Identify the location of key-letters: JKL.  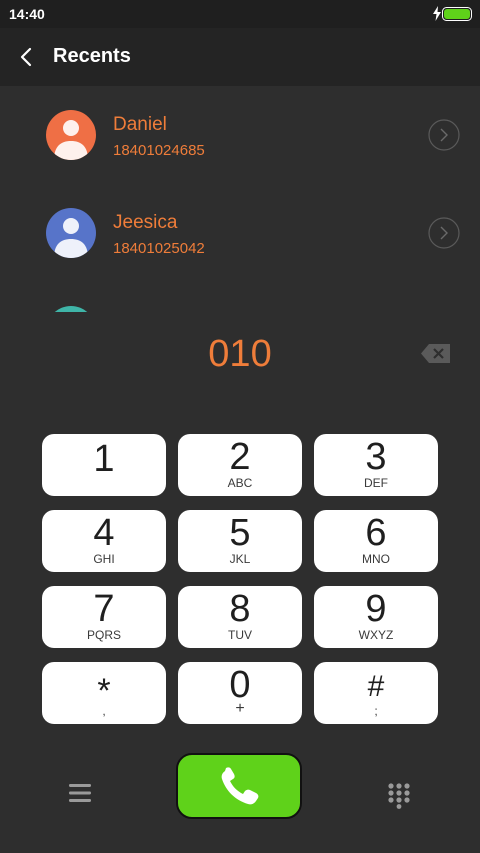
(240, 559).